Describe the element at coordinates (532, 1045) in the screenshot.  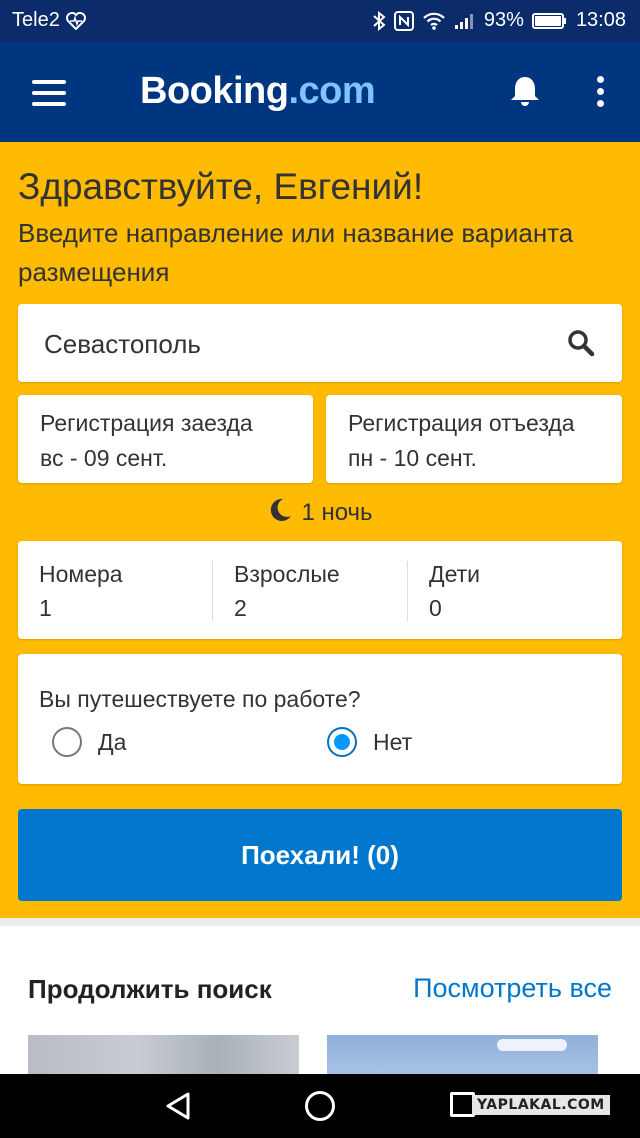
I see `cloud-image` at that location.